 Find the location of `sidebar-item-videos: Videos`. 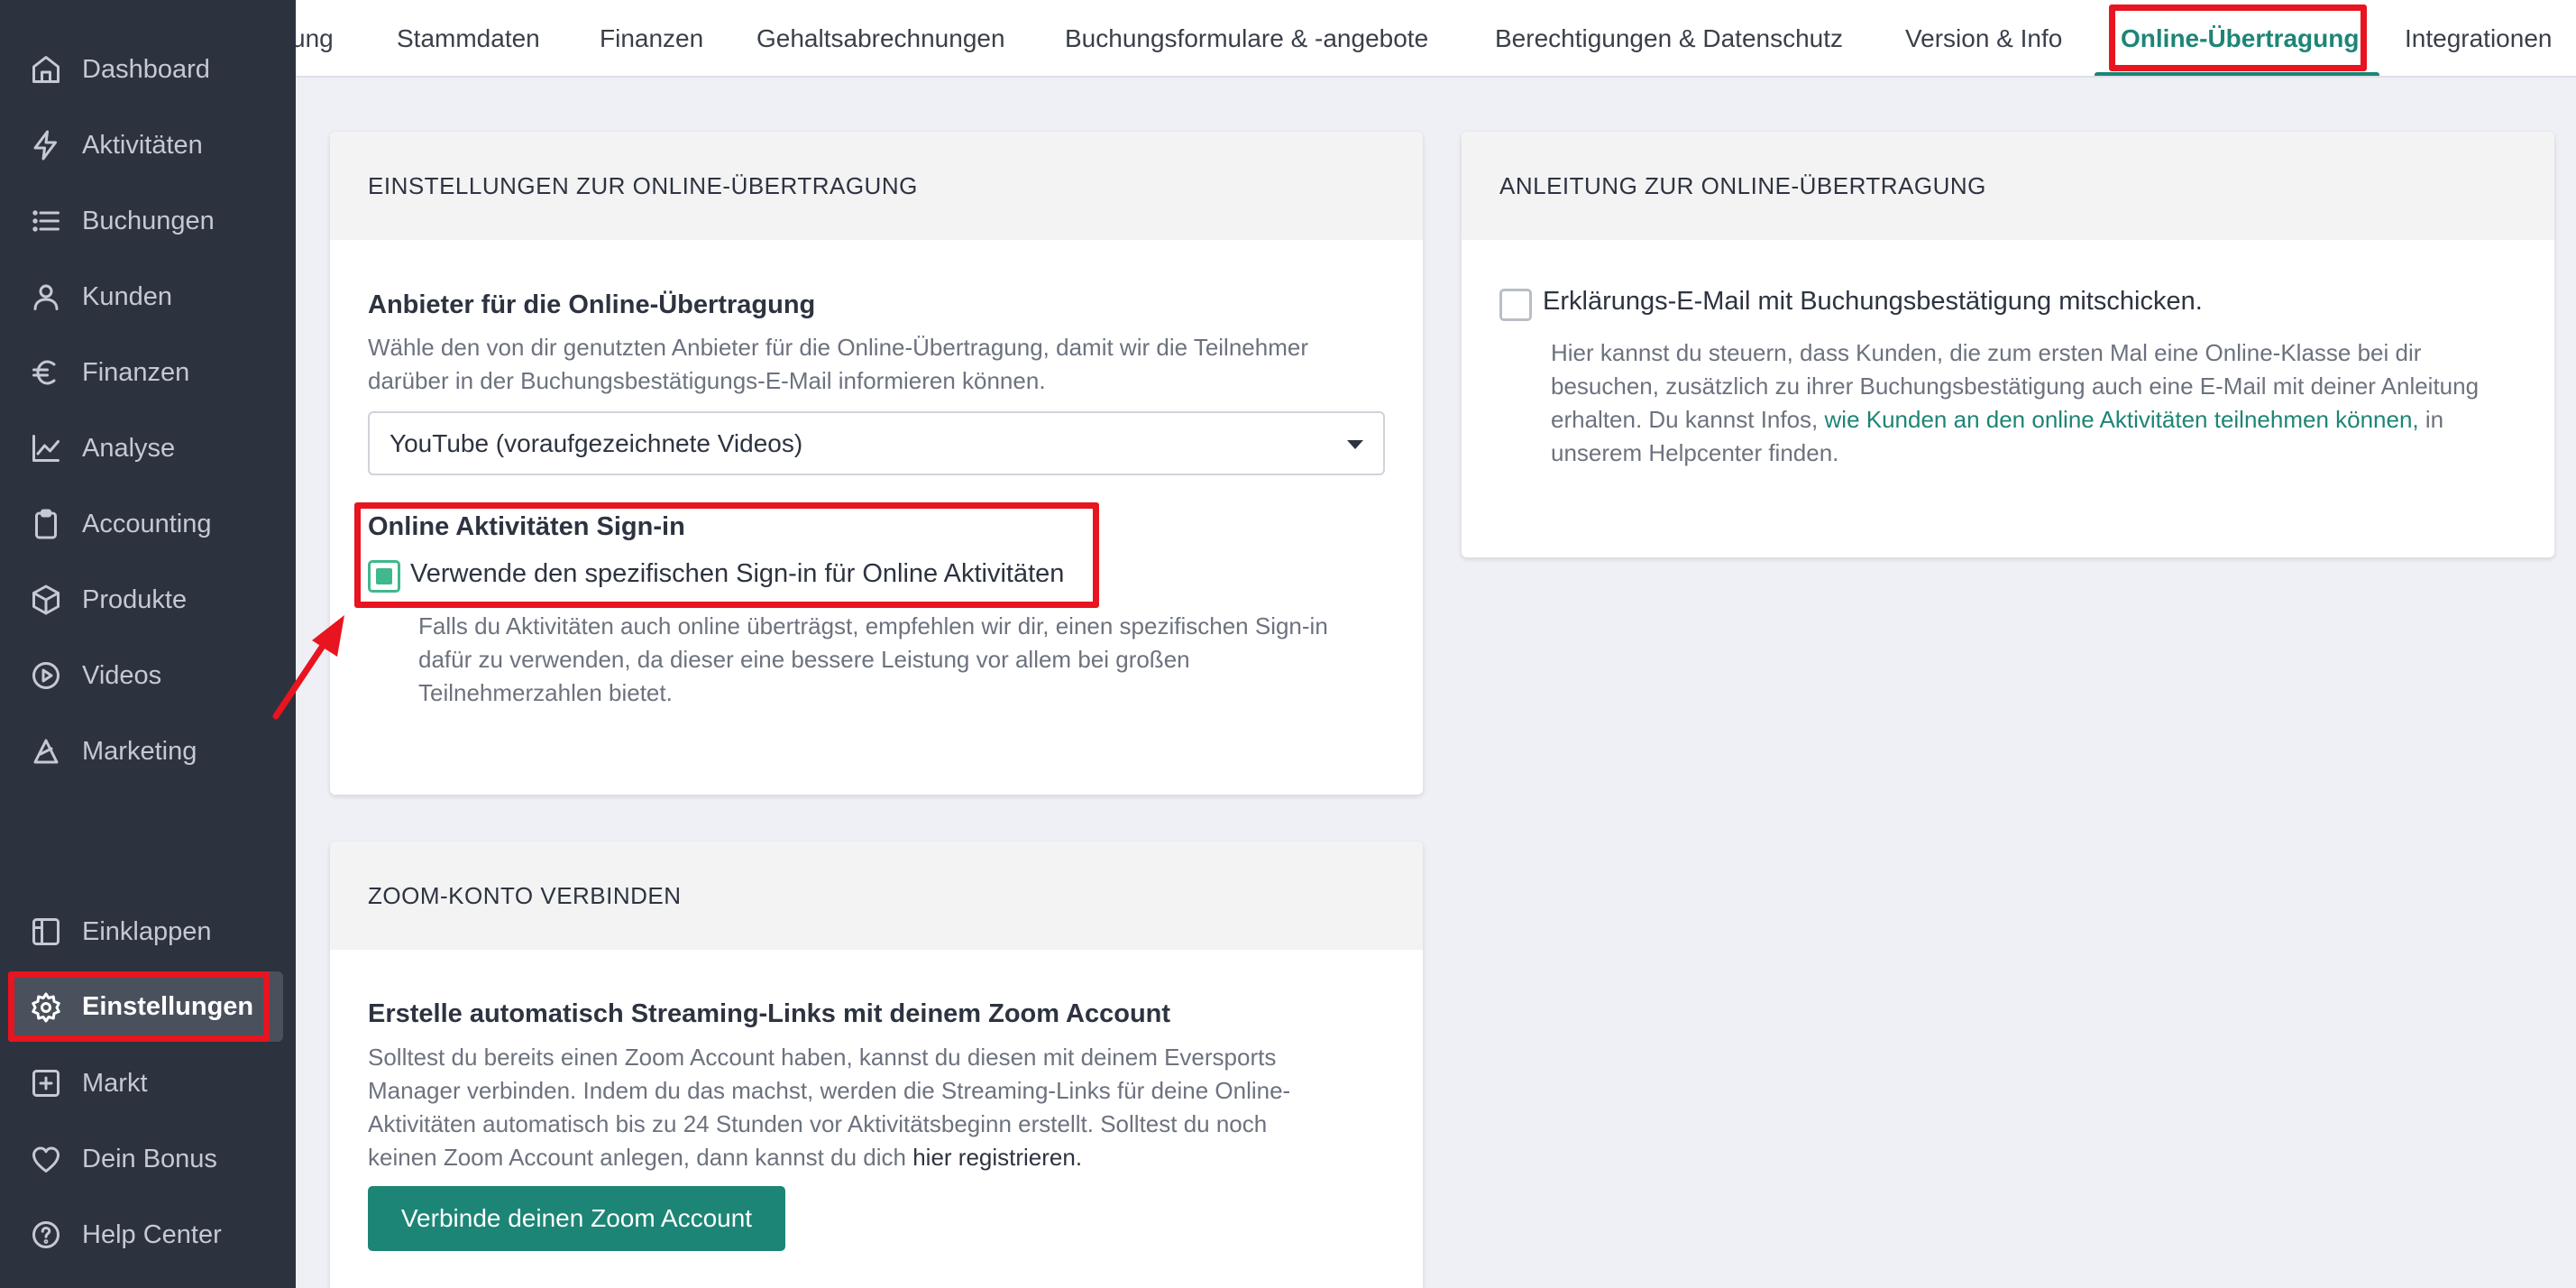

sidebar-item-videos: Videos is located at coordinates (148, 675).